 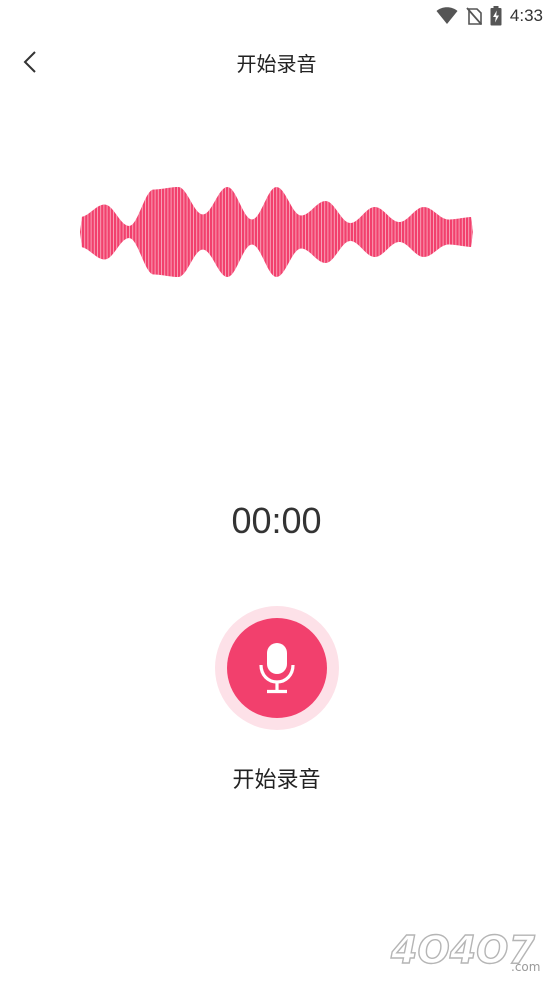 I want to click on page-title: 开始录音, so click(x=276, y=64).